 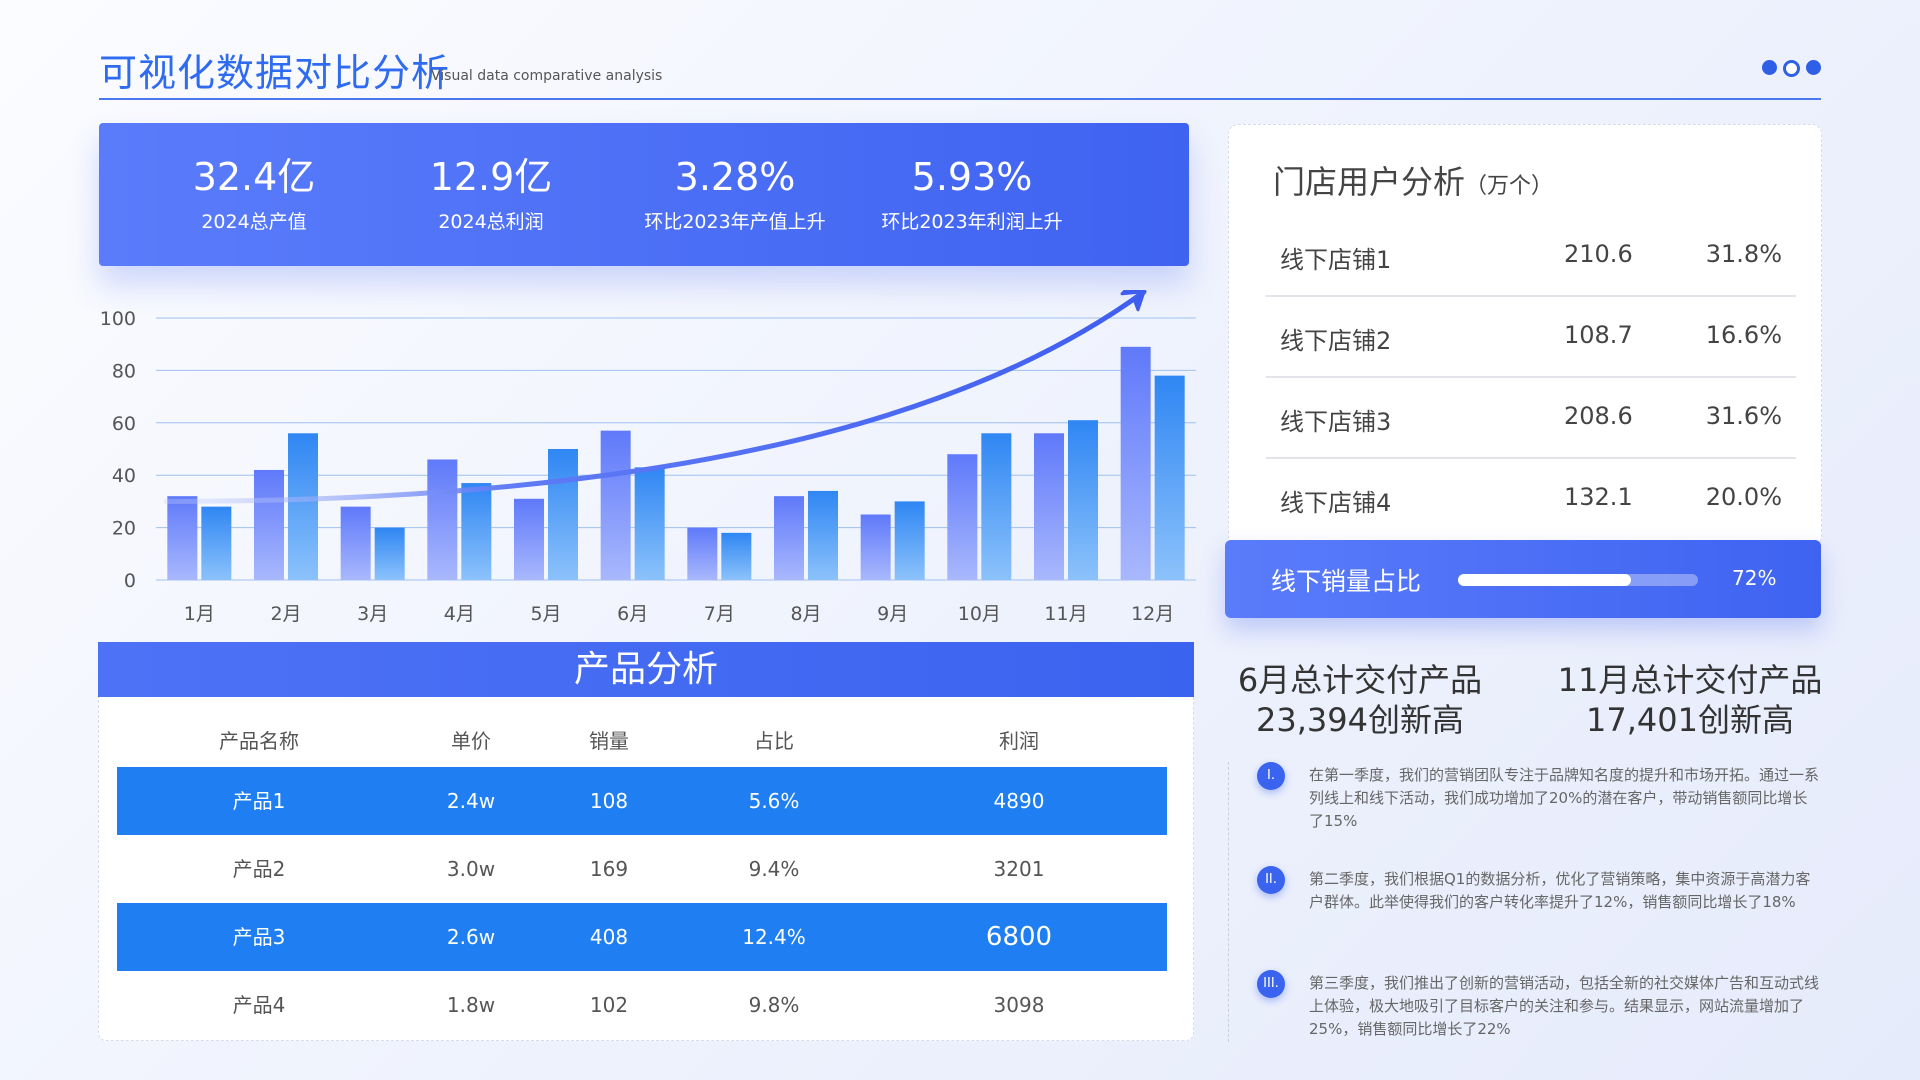 I want to click on store-pct: 20.0%, so click(x=1743, y=497).